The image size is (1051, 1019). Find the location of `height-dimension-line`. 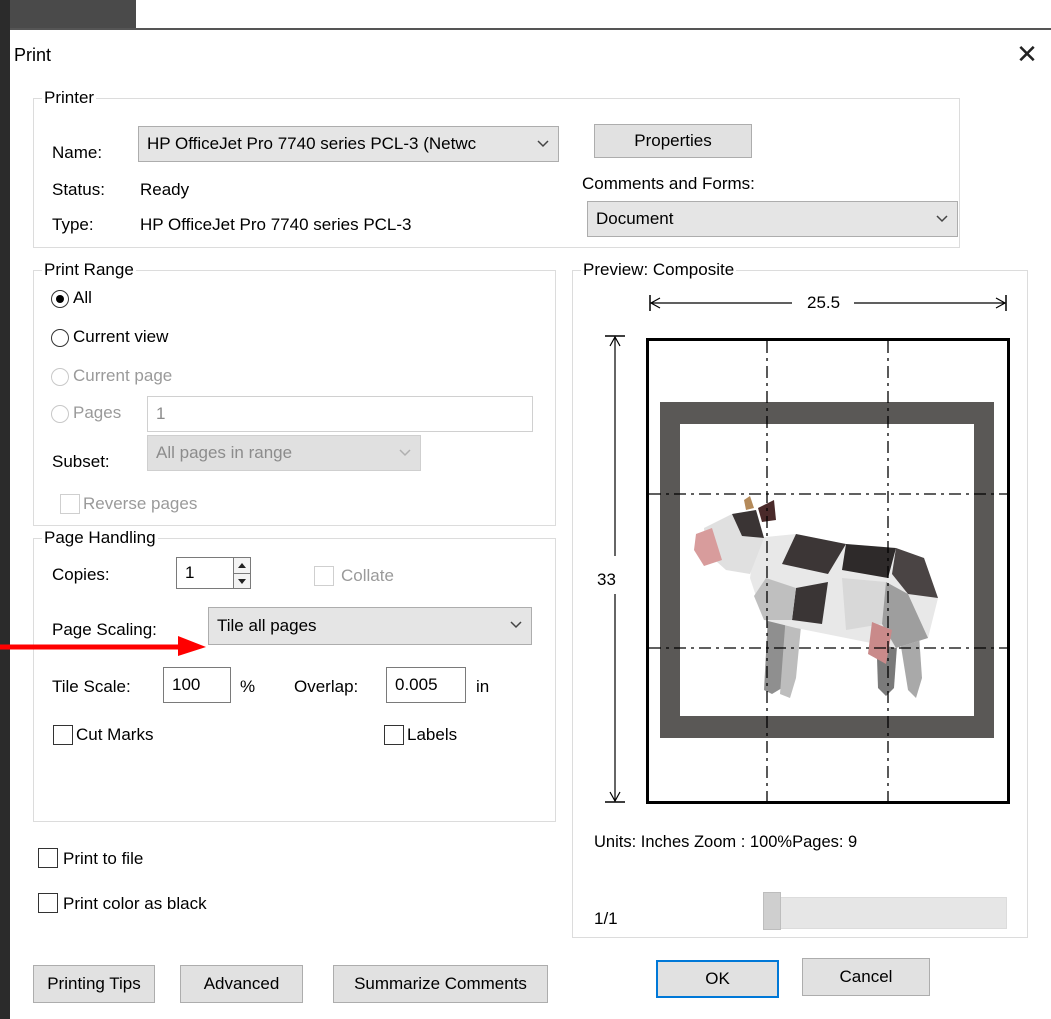

height-dimension-line is located at coordinates (615, 569).